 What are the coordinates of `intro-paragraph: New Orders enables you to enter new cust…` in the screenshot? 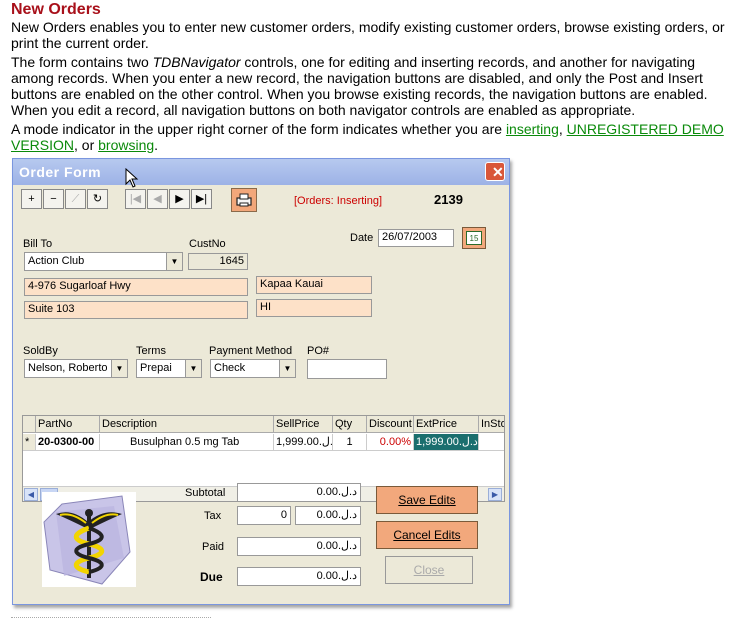 It's located at (368, 35).